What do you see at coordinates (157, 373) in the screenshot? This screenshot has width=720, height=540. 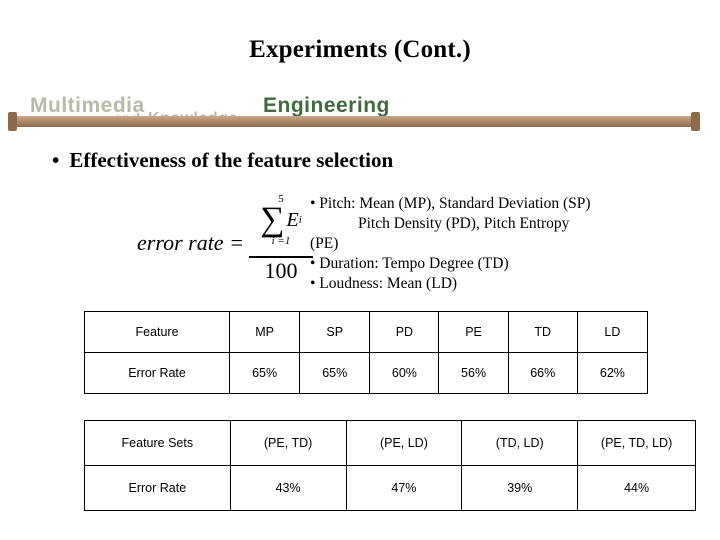 I see `cell-error-rate-label: Error Rate` at bounding box center [157, 373].